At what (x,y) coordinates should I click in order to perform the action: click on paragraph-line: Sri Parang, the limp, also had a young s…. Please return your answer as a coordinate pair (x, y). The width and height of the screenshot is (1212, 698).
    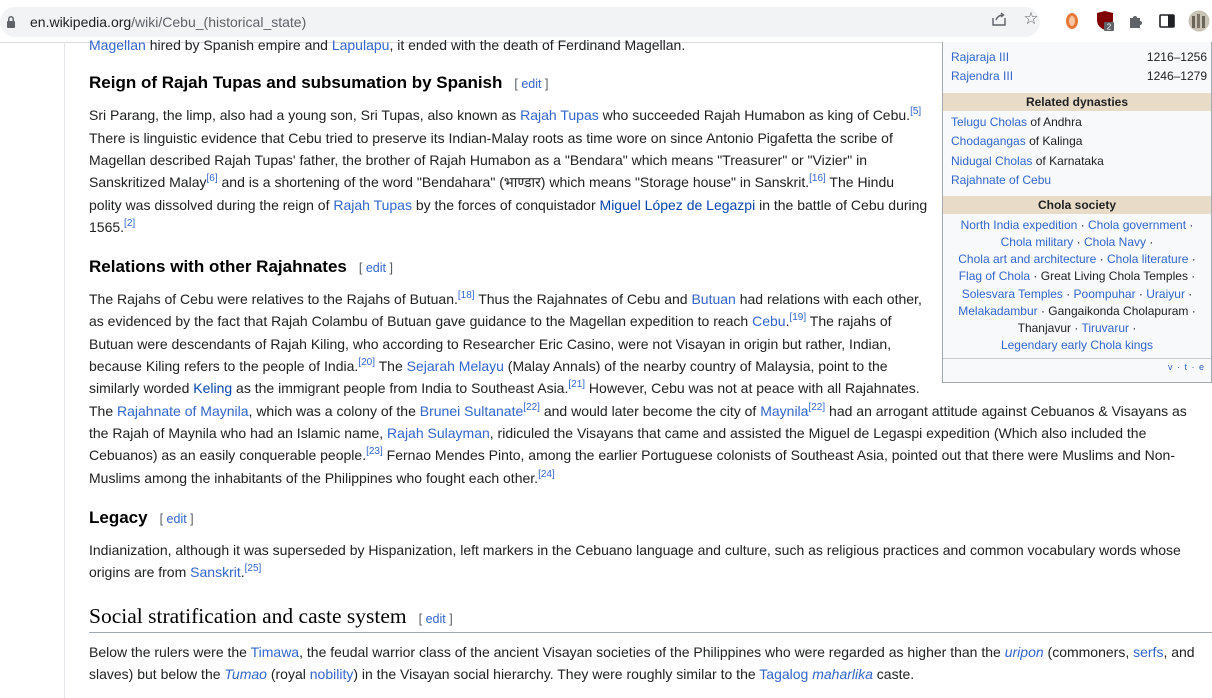
    Looking at the image, I should click on (505, 115).